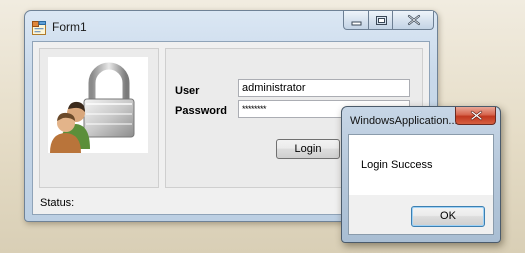 This screenshot has width=525, height=253. What do you see at coordinates (356, 20) in the screenshot?
I see `minimize-button` at bounding box center [356, 20].